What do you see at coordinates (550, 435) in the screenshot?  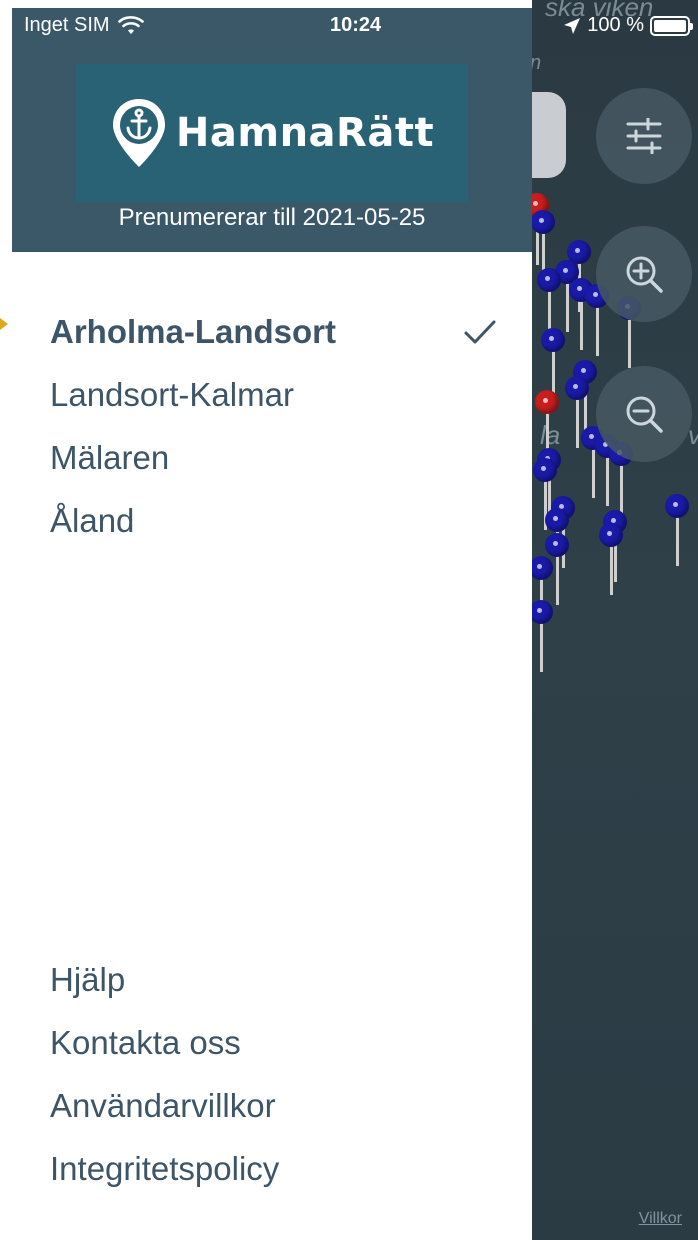 I see `map-place-label: la` at bounding box center [550, 435].